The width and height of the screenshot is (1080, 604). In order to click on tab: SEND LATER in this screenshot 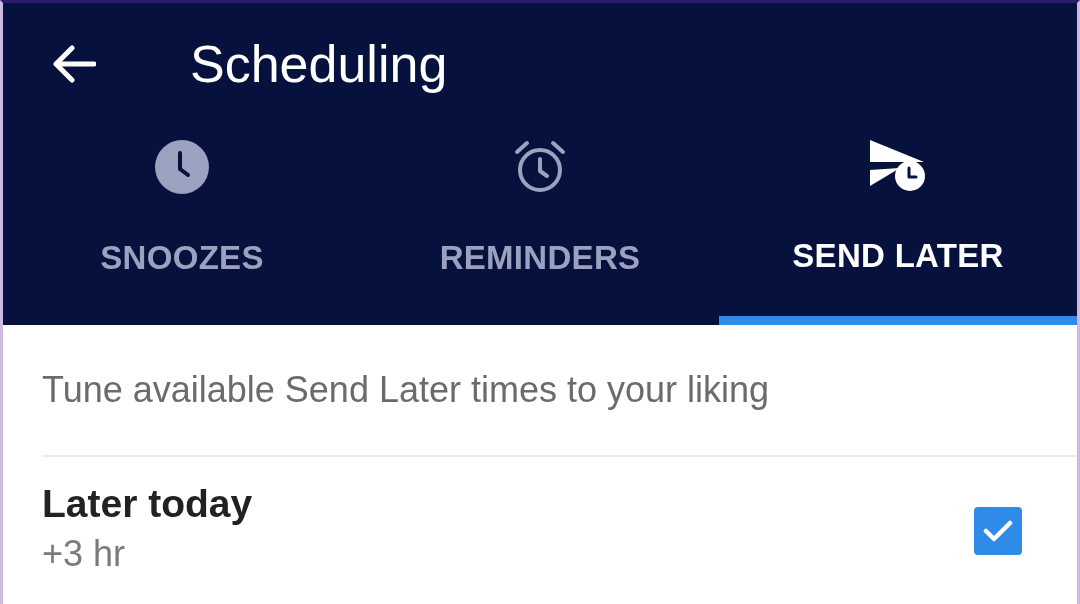, I will do `click(898, 225)`.